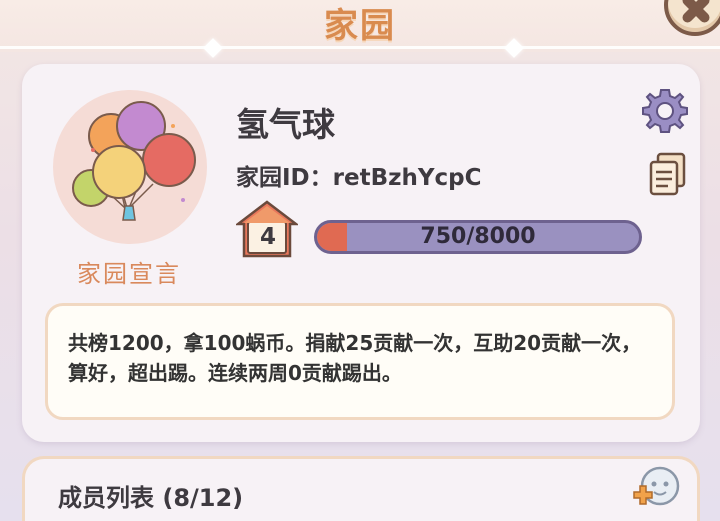 This screenshot has height=521, width=720. I want to click on home-exp-progress-bar: 750/8000, so click(478, 237).